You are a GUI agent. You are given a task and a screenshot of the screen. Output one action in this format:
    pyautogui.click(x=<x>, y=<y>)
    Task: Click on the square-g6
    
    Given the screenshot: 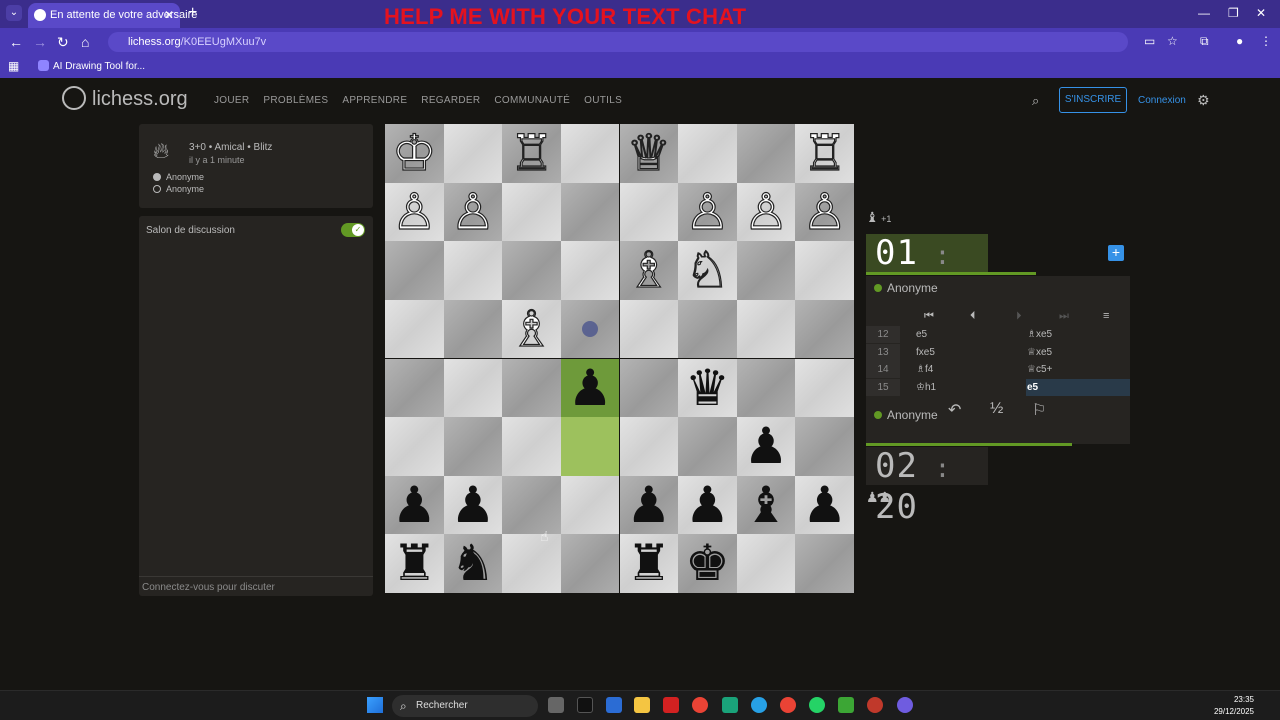 What is the action you would take?
    pyautogui.click(x=766, y=270)
    